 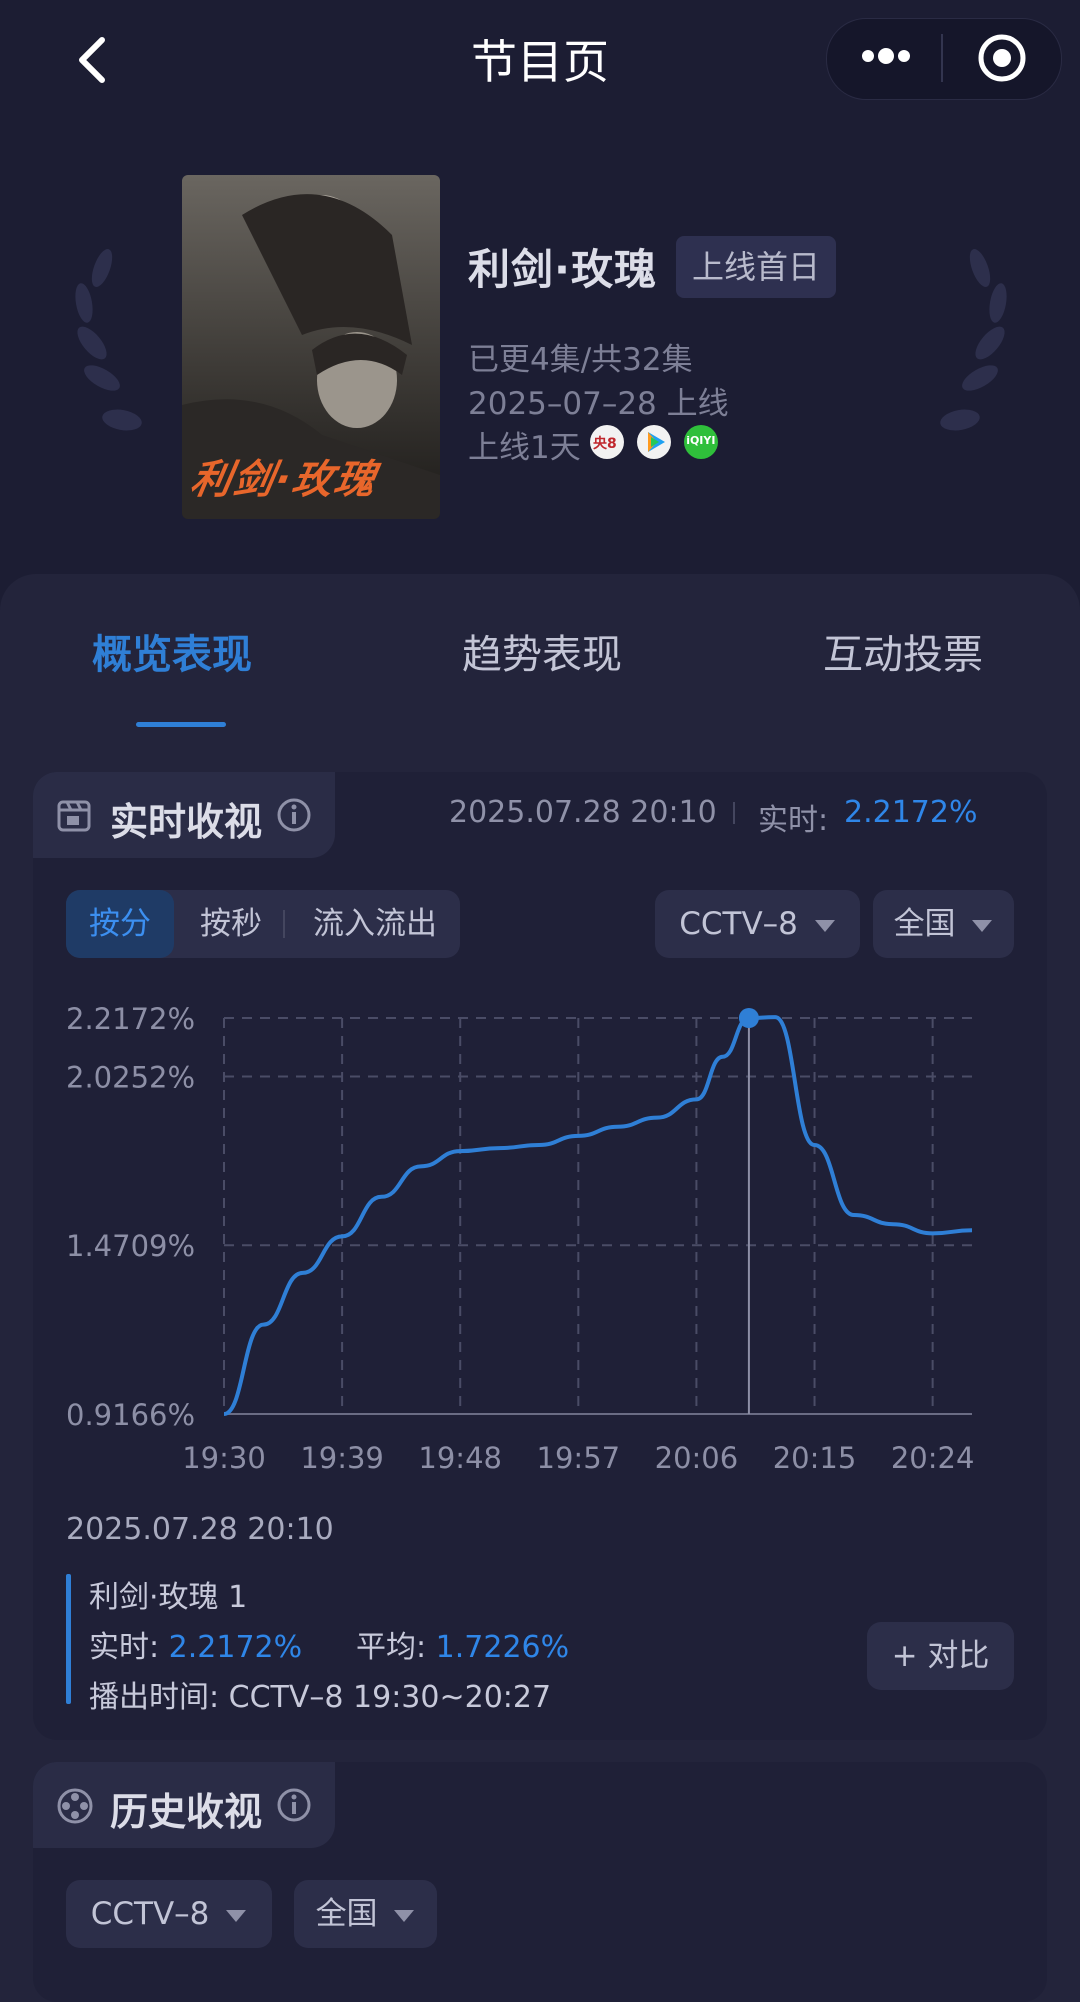 I want to click on history-title: 历史收视, so click(x=186, y=1812).